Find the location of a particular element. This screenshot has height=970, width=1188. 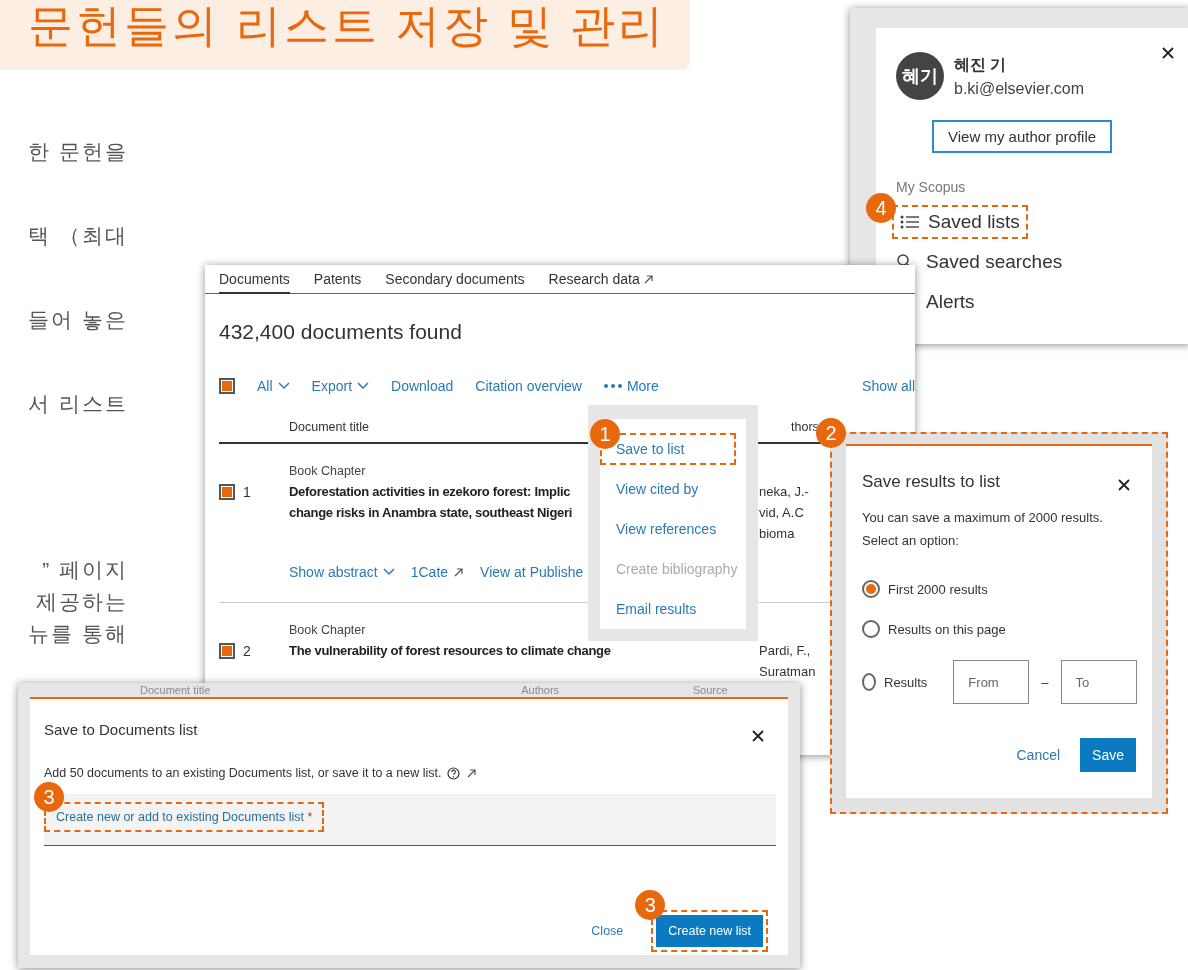

row-number: 1 is located at coordinates (247, 492).